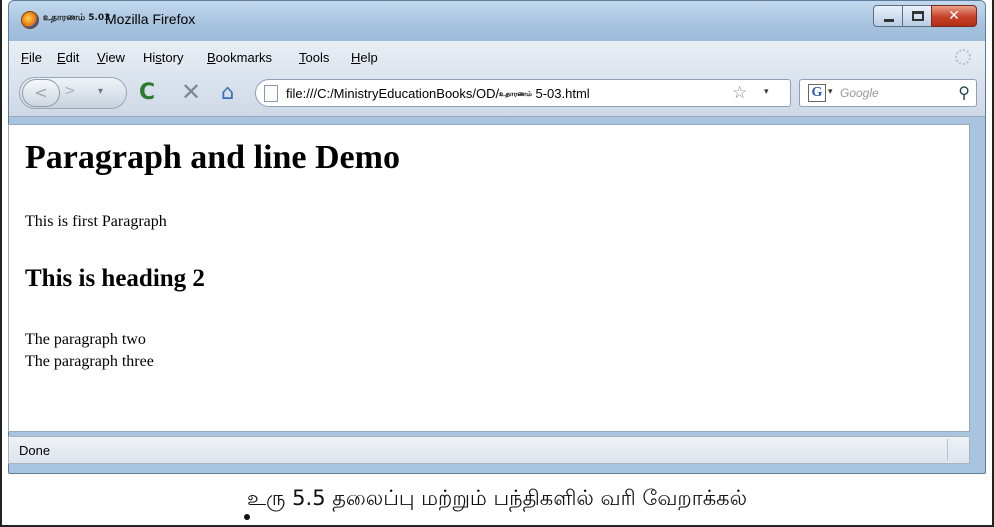  What do you see at coordinates (68, 57) in the screenshot?
I see `menu-edit: Edit` at bounding box center [68, 57].